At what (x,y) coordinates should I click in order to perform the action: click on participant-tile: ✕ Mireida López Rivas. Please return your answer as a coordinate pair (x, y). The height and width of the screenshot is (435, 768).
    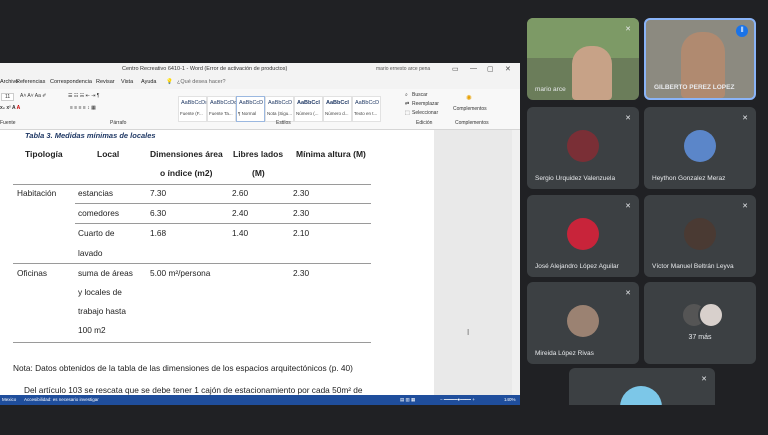
    Looking at the image, I should click on (583, 323).